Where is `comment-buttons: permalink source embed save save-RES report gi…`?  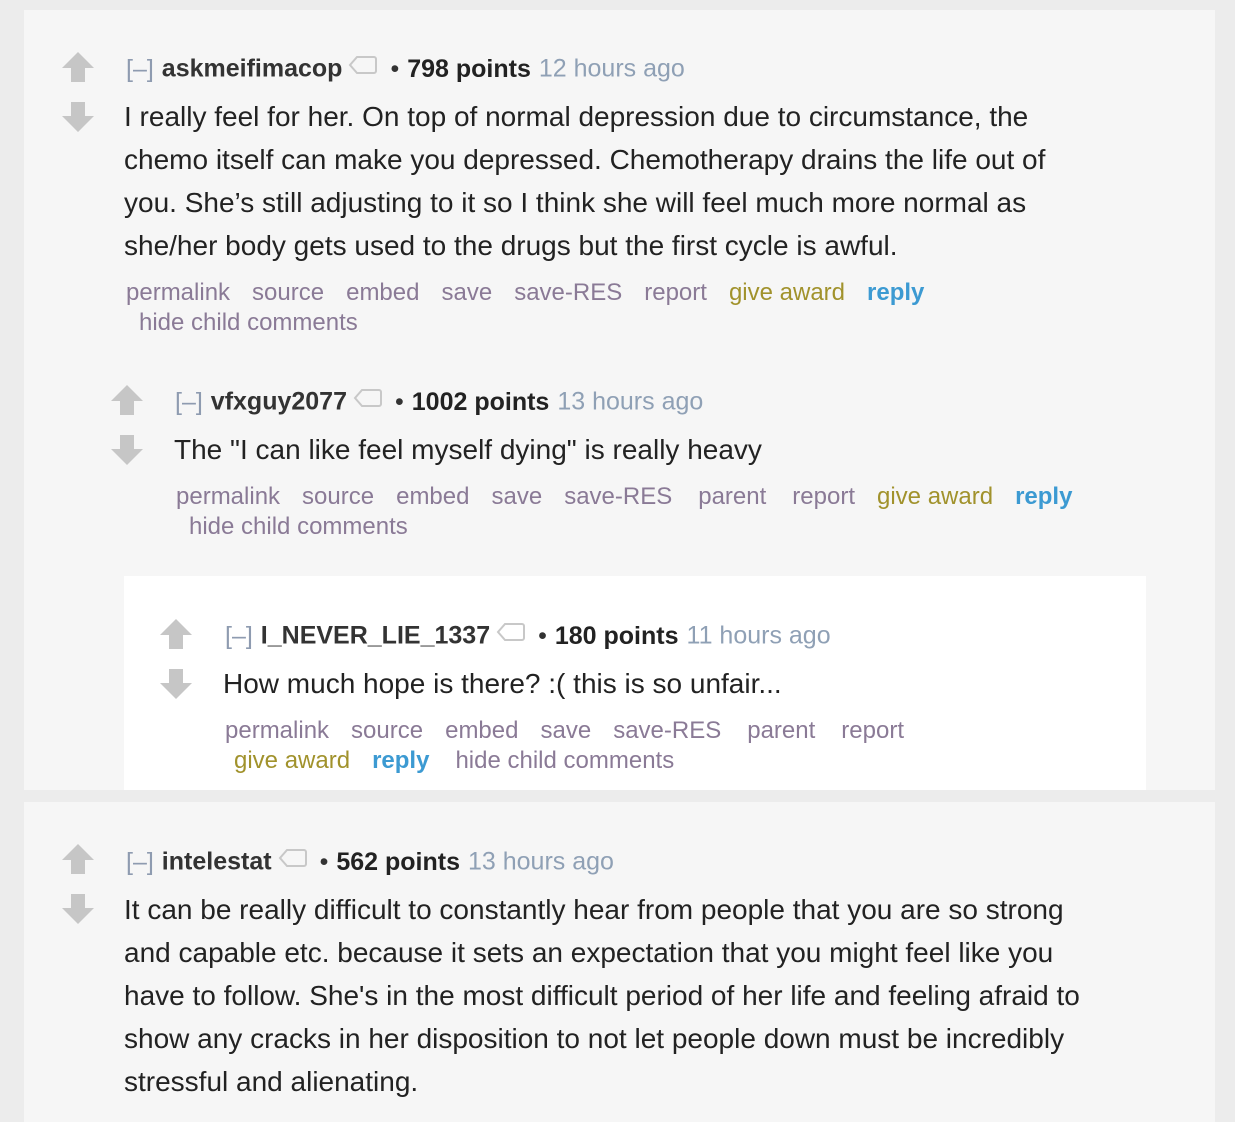 comment-buttons: permalink source embed save save-RES report gi… is located at coordinates (525, 293).